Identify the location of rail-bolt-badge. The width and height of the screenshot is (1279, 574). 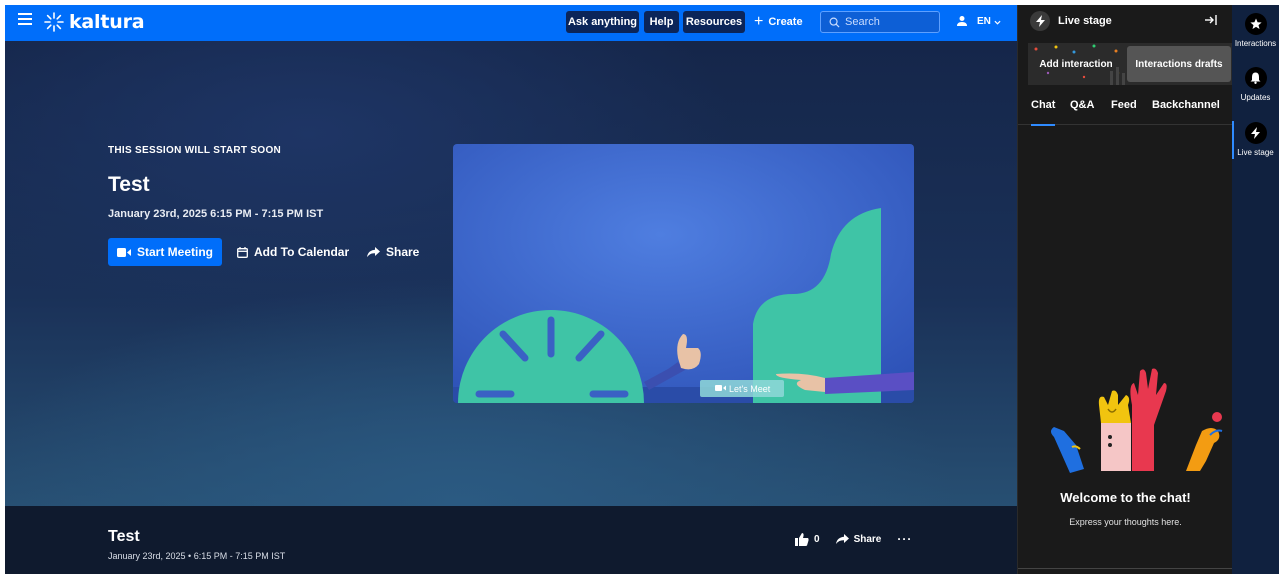
(1255, 133).